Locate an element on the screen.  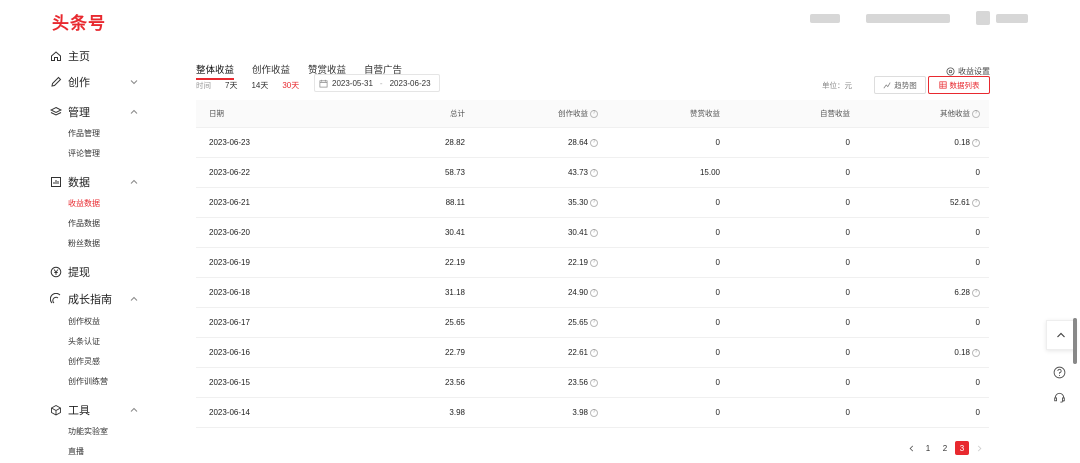
cell-creation-value: 25.65 is located at coordinates (577, 322).